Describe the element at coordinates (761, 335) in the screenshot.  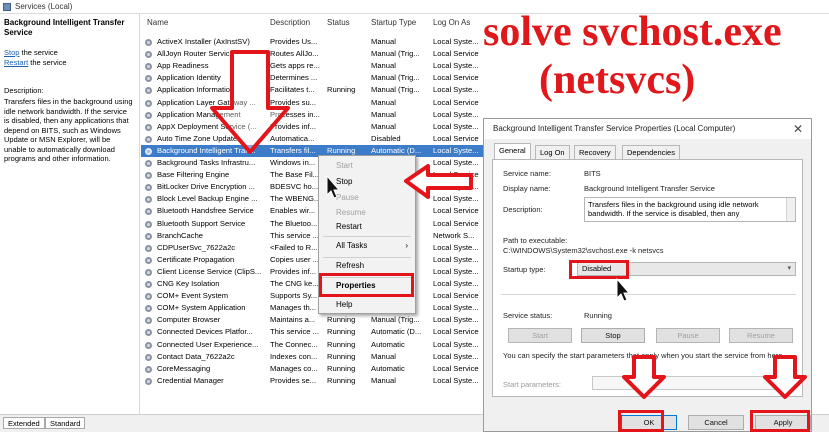
I see `resume-button: Resume` at that location.